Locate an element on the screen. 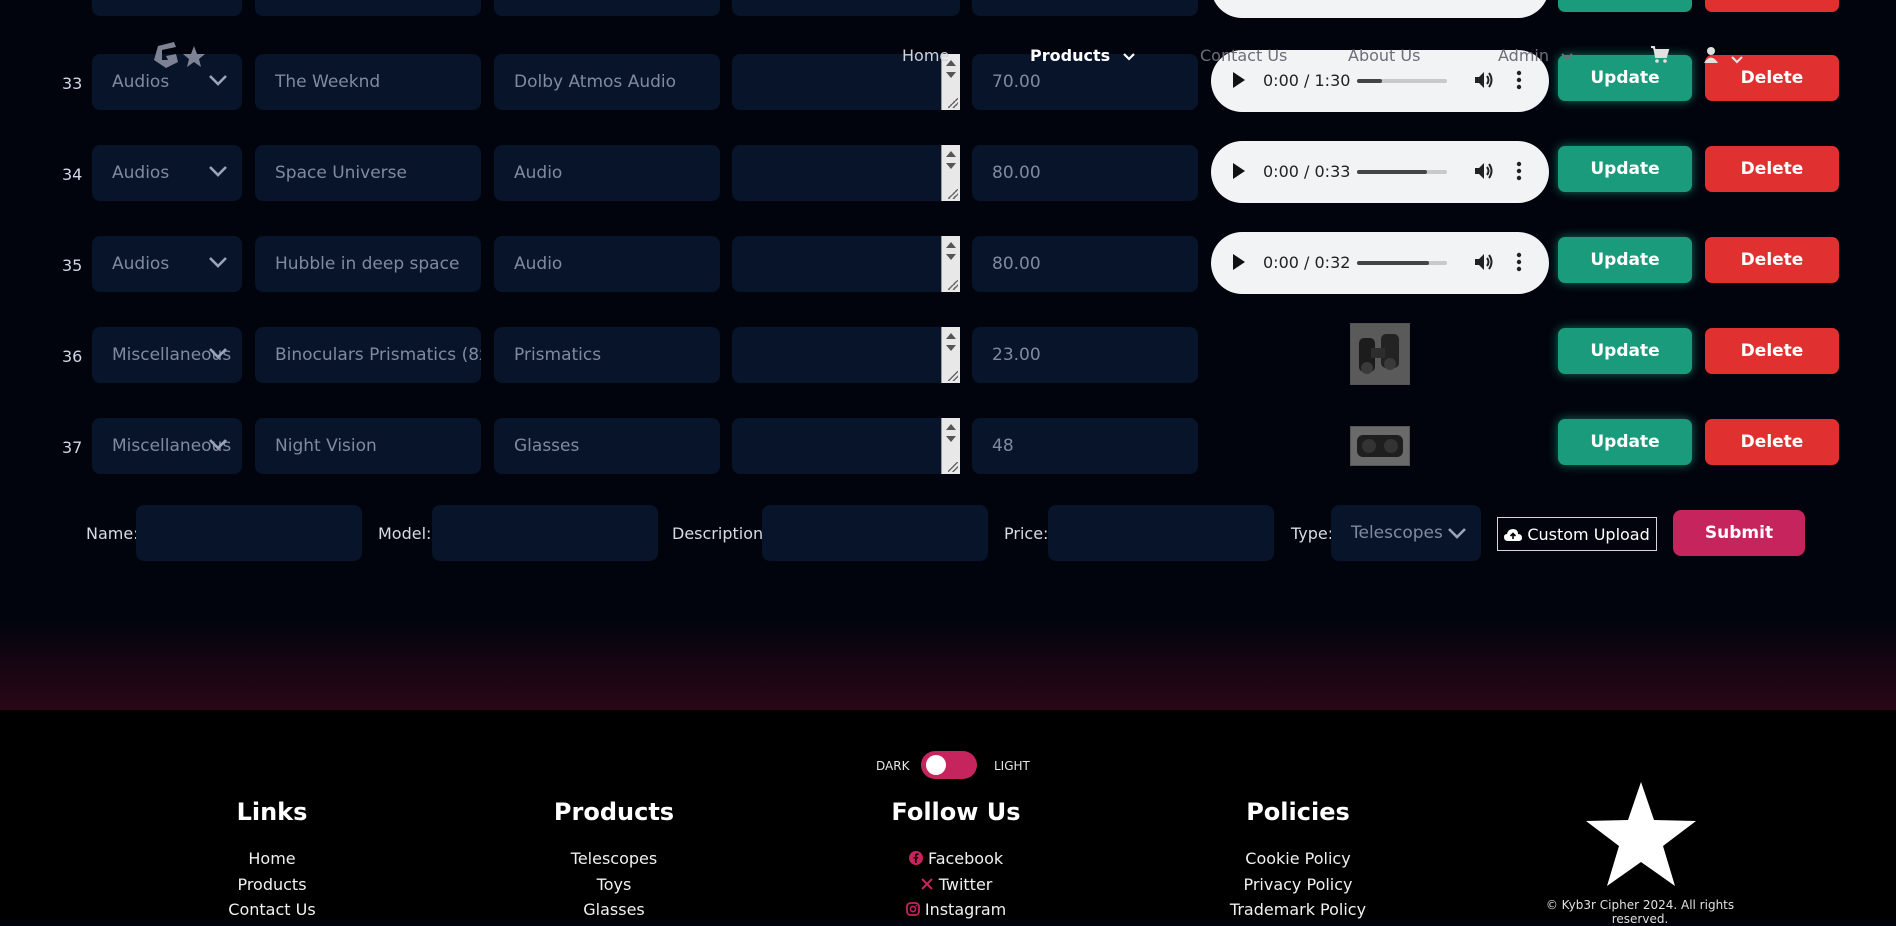 This screenshot has width=1896, height=926. footer-link-trademark-policy: Trademark Policy is located at coordinates (1298, 909).